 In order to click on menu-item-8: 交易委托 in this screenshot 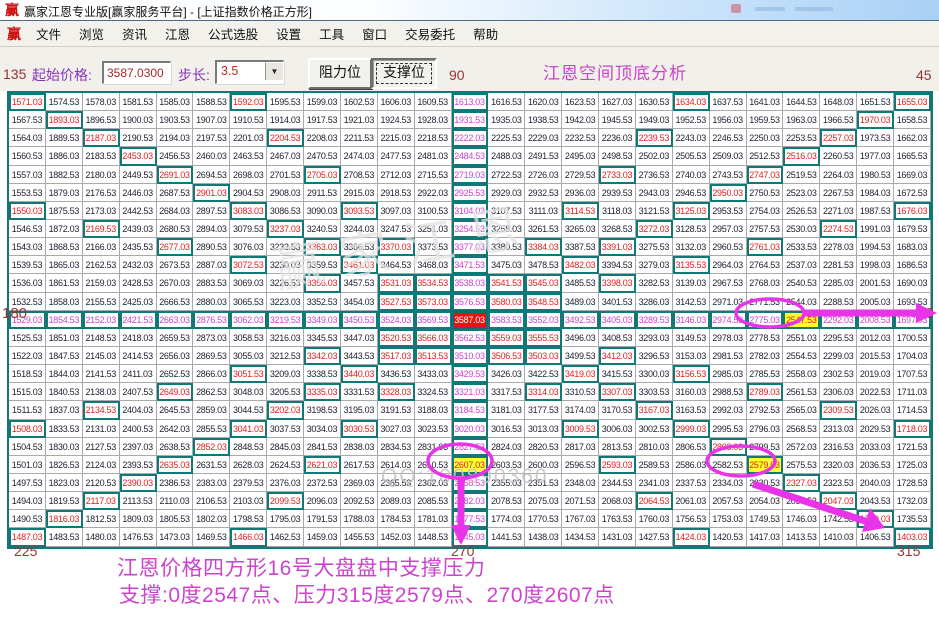, I will do `click(430, 33)`.